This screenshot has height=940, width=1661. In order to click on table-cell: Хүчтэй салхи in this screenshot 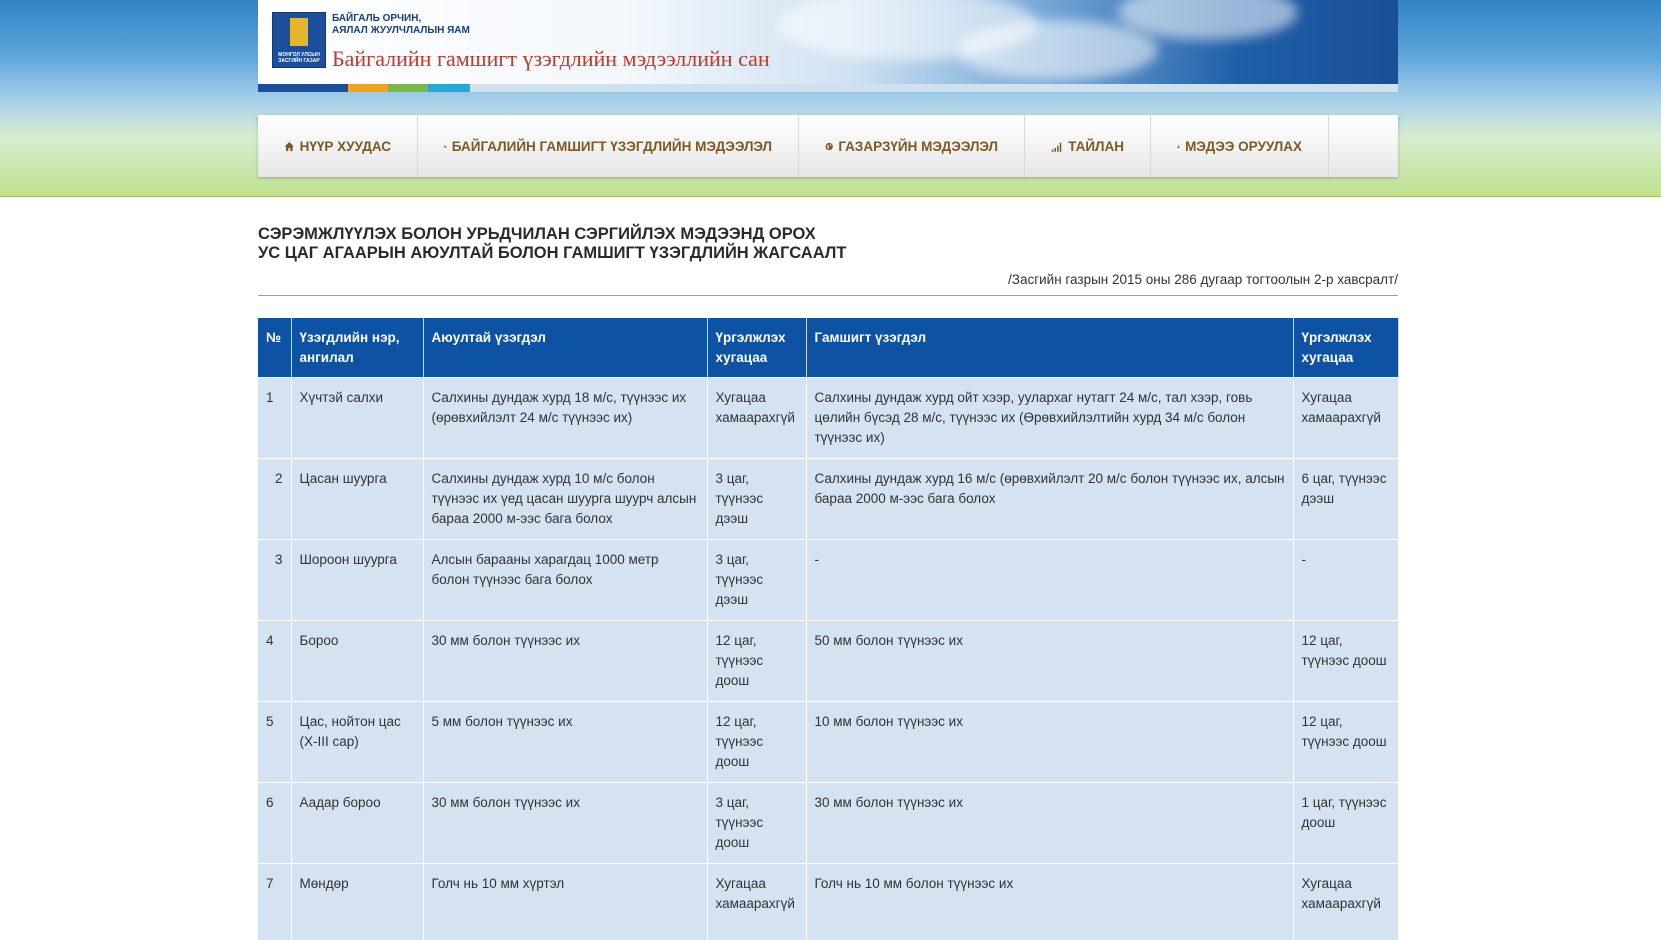, I will do `click(357, 418)`.